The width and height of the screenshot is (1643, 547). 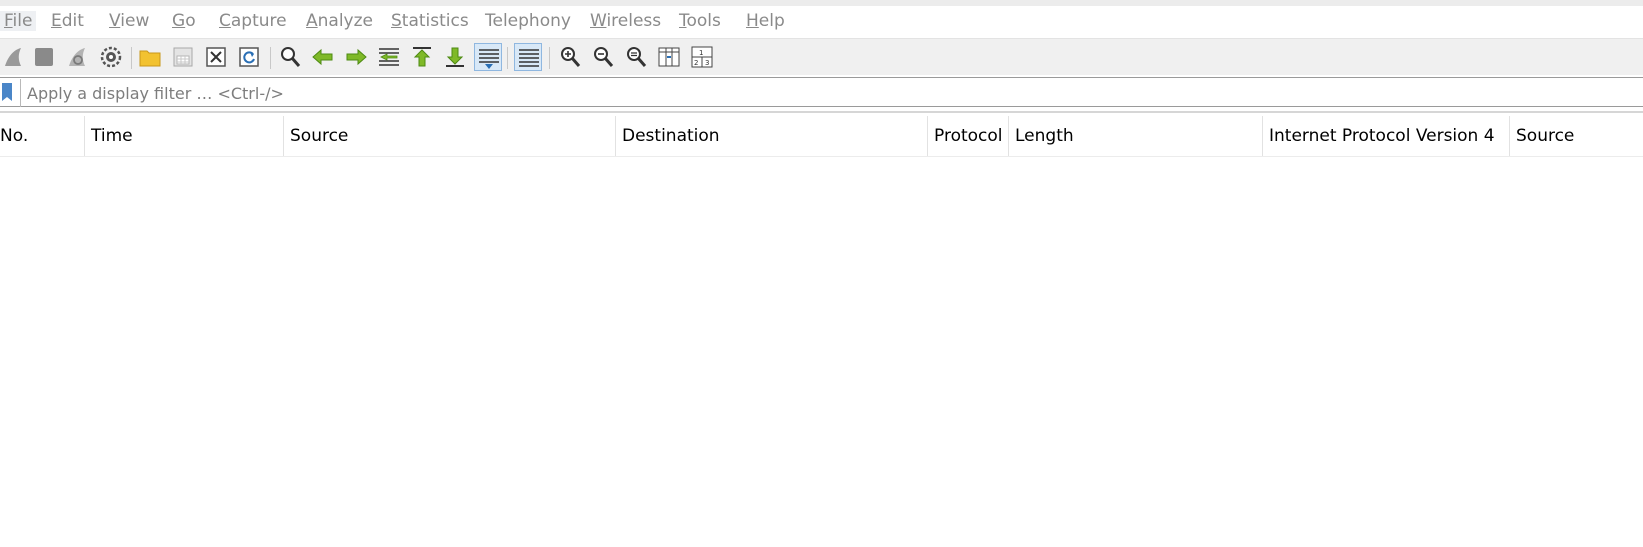 I want to click on resize-columns-button, so click(x=669, y=57).